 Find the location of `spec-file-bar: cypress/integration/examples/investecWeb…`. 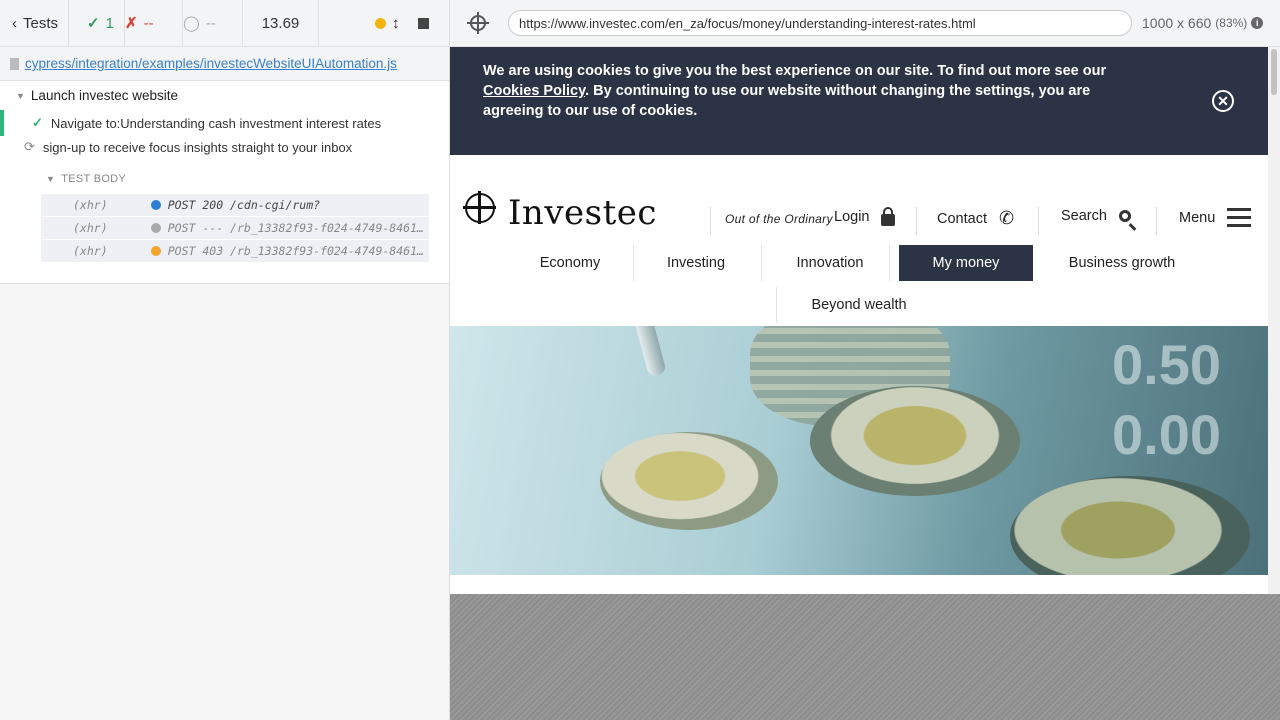

spec-file-bar: cypress/integration/examples/investecWeb… is located at coordinates (224, 64).